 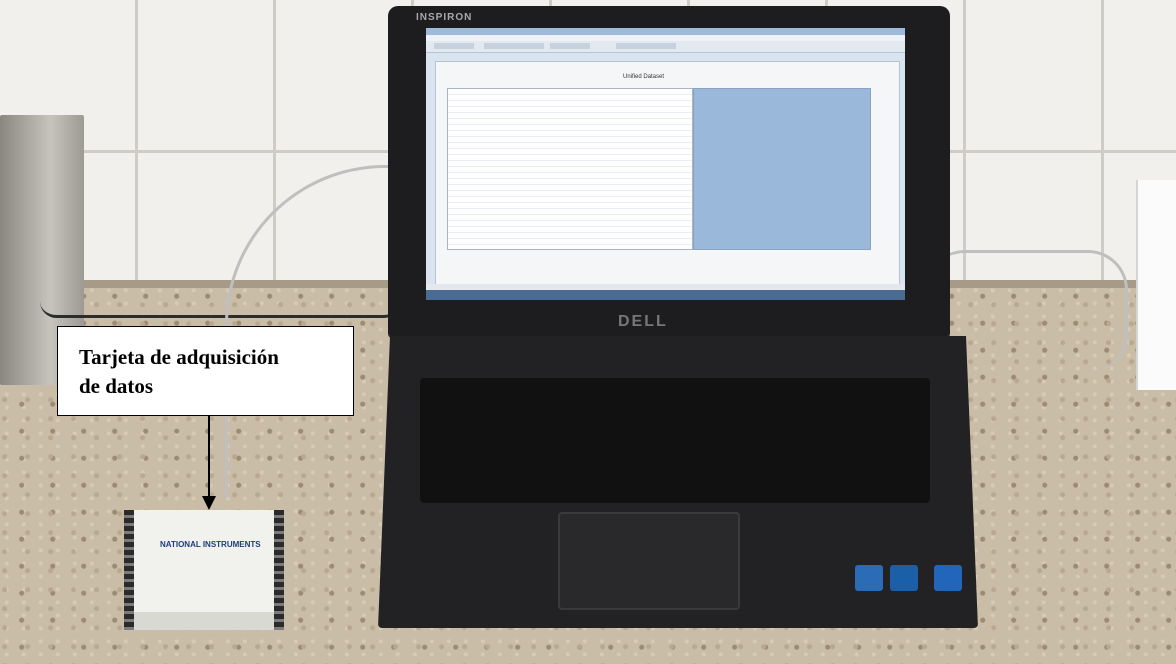 I want to click on taskbar, so click(x=665, y=295).